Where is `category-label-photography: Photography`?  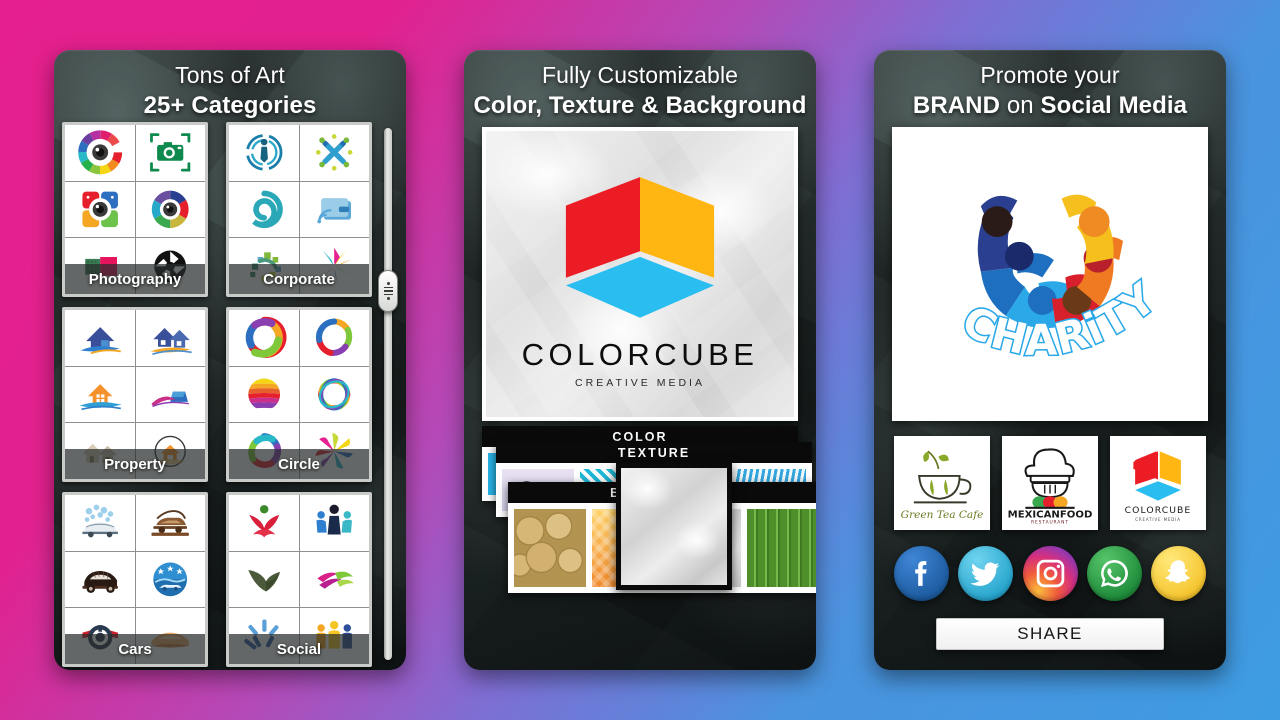
category-label-photography: Photography is located at coordinates (135, 279).